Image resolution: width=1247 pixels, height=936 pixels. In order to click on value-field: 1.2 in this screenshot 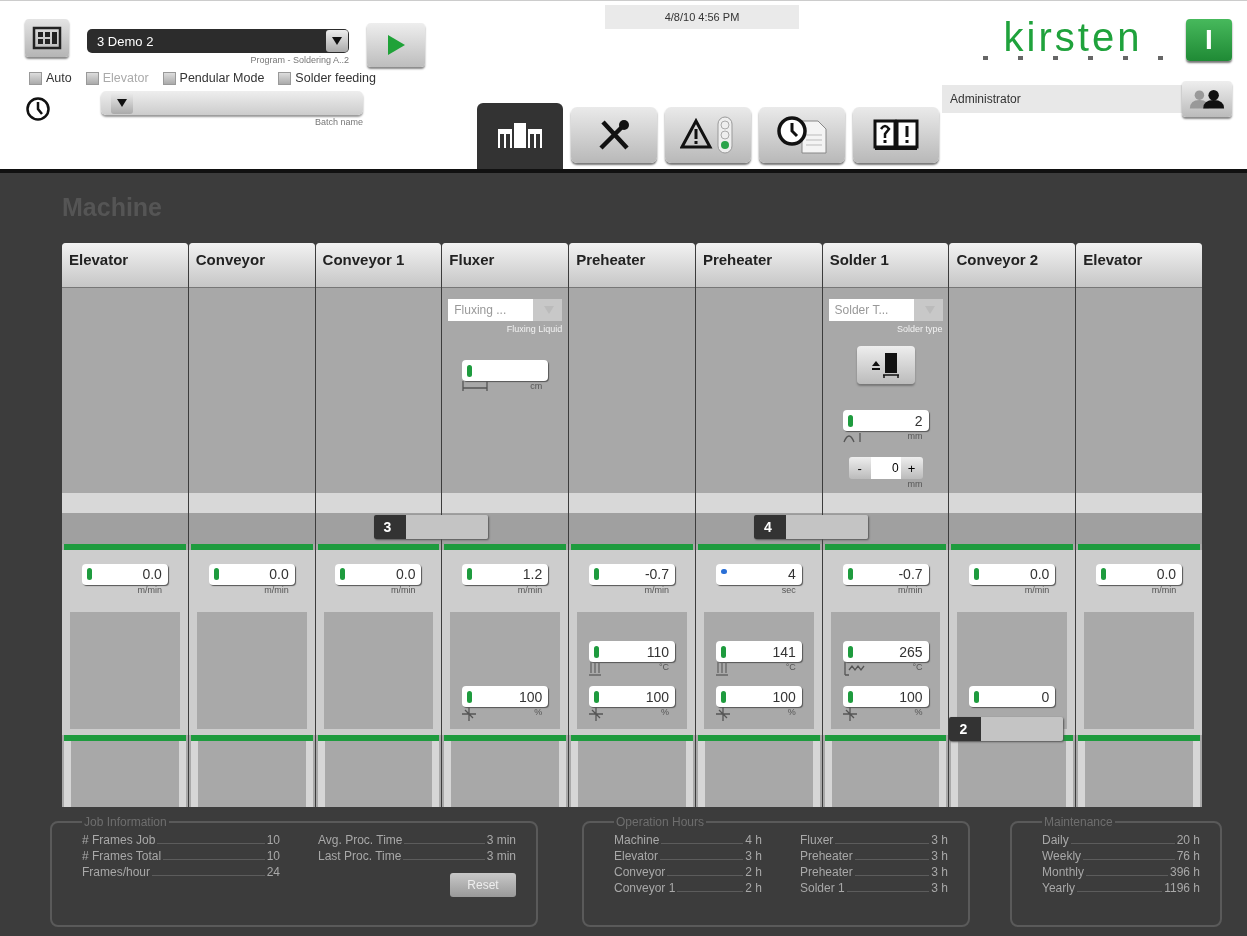, I will do `click(505, 574)`.